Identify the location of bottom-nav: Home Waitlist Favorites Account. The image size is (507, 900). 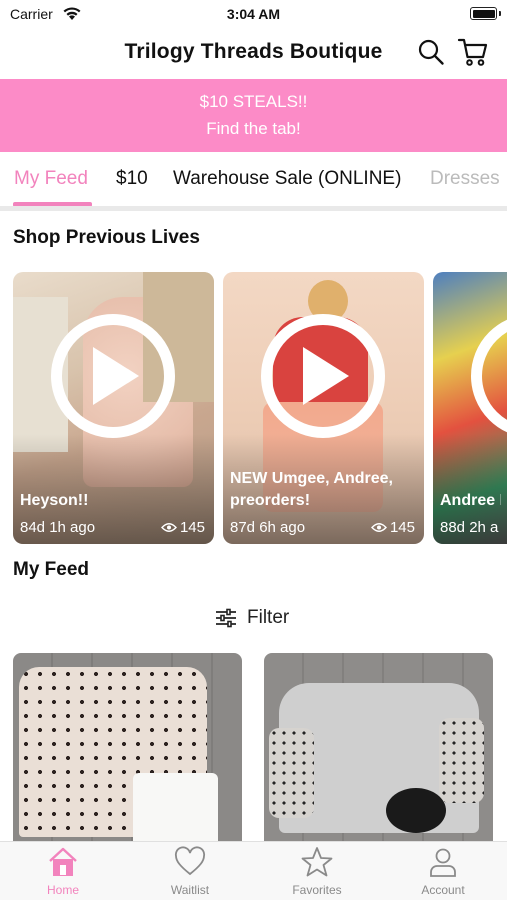
(253, 870).